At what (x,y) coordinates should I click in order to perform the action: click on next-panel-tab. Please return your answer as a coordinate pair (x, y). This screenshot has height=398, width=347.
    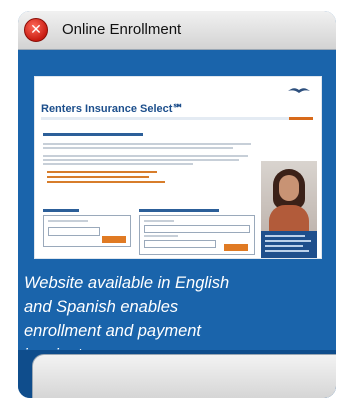
    Looking at the image, I should click on (184, 376).